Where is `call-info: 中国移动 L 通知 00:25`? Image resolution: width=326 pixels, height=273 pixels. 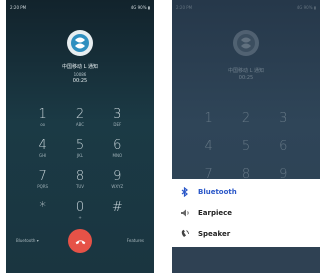 call-info: 中国移动 L 通知 00:25 is located at coordinates (246, 75).